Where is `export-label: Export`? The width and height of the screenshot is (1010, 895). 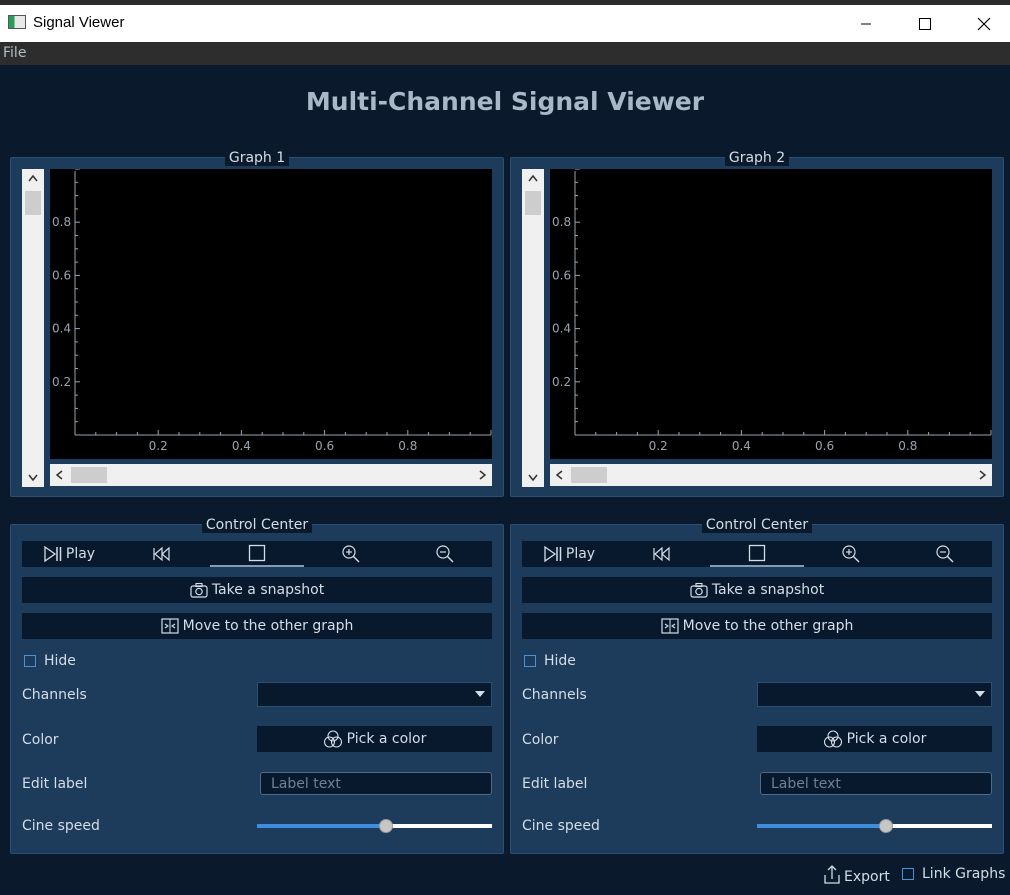
export-label: Export is located at coordinates (867, 877).